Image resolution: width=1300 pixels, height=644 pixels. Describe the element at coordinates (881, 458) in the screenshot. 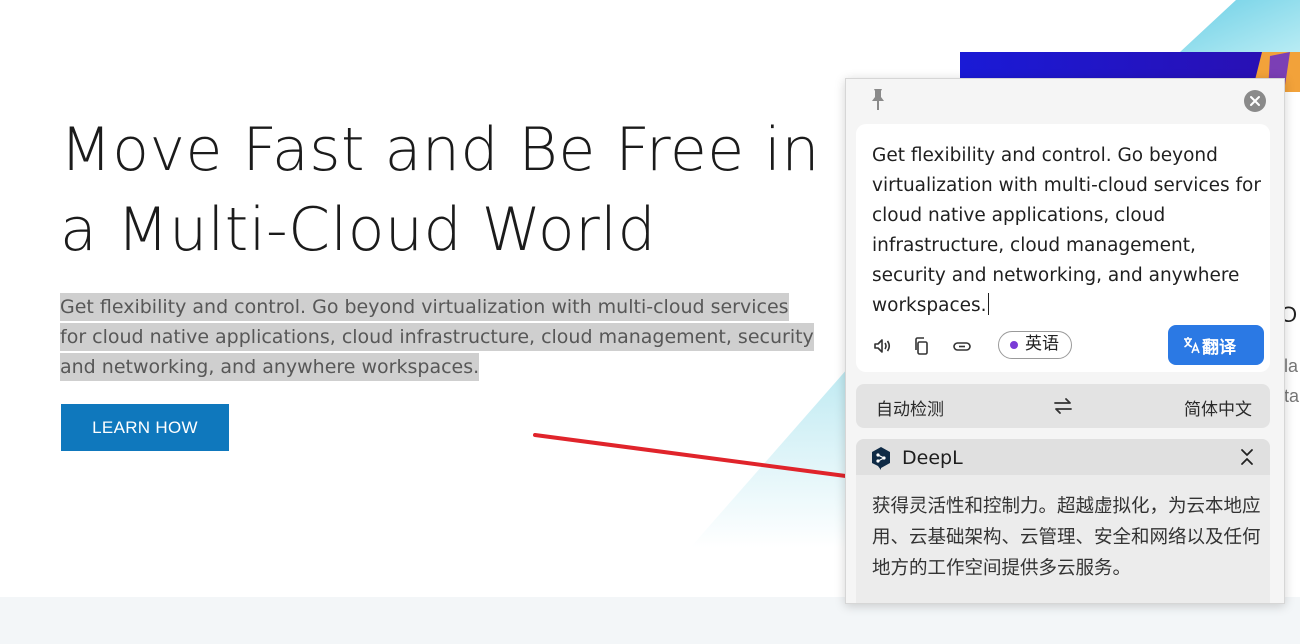

I see `deepl-logo-icon` at that location.